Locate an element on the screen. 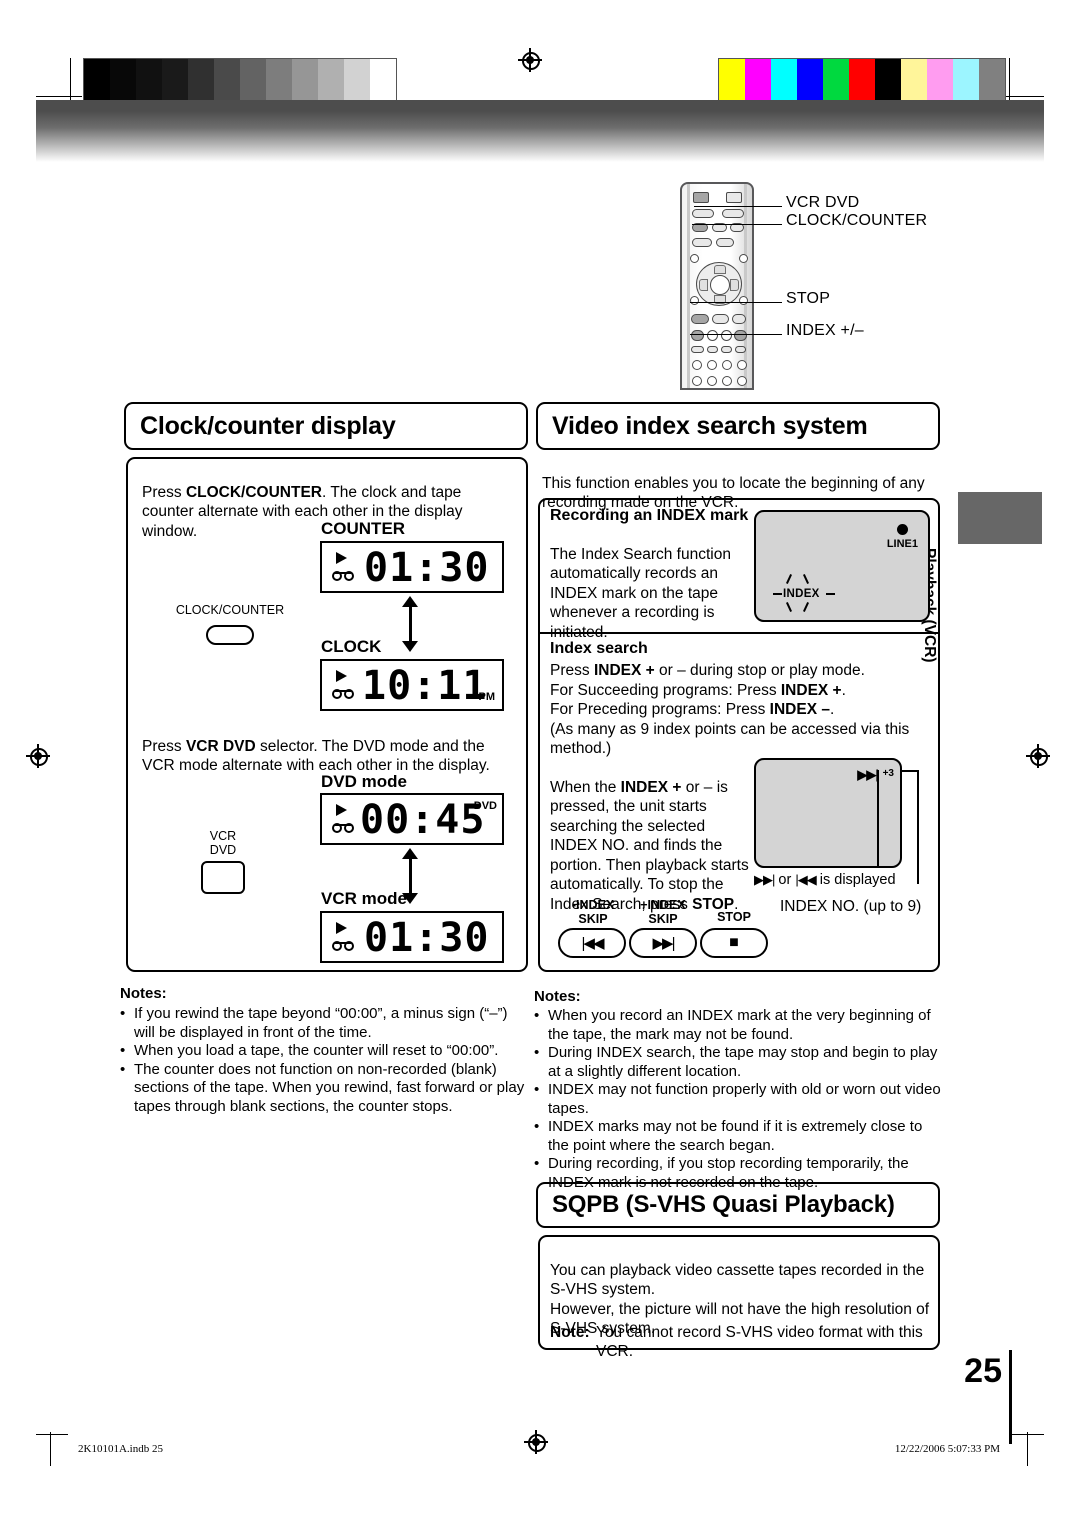 This screenshot has height=1527, width=1080. btn1-line1: +INDEX is located at coordinates (663, 905).